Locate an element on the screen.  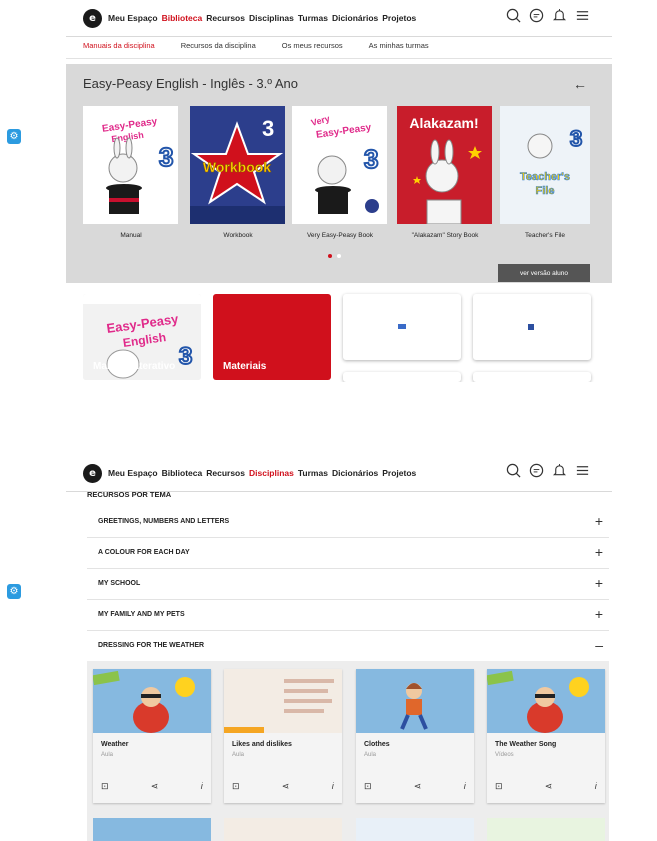
nav-meu-espaco: Meu Espaço is located at coordinates (133, 18).